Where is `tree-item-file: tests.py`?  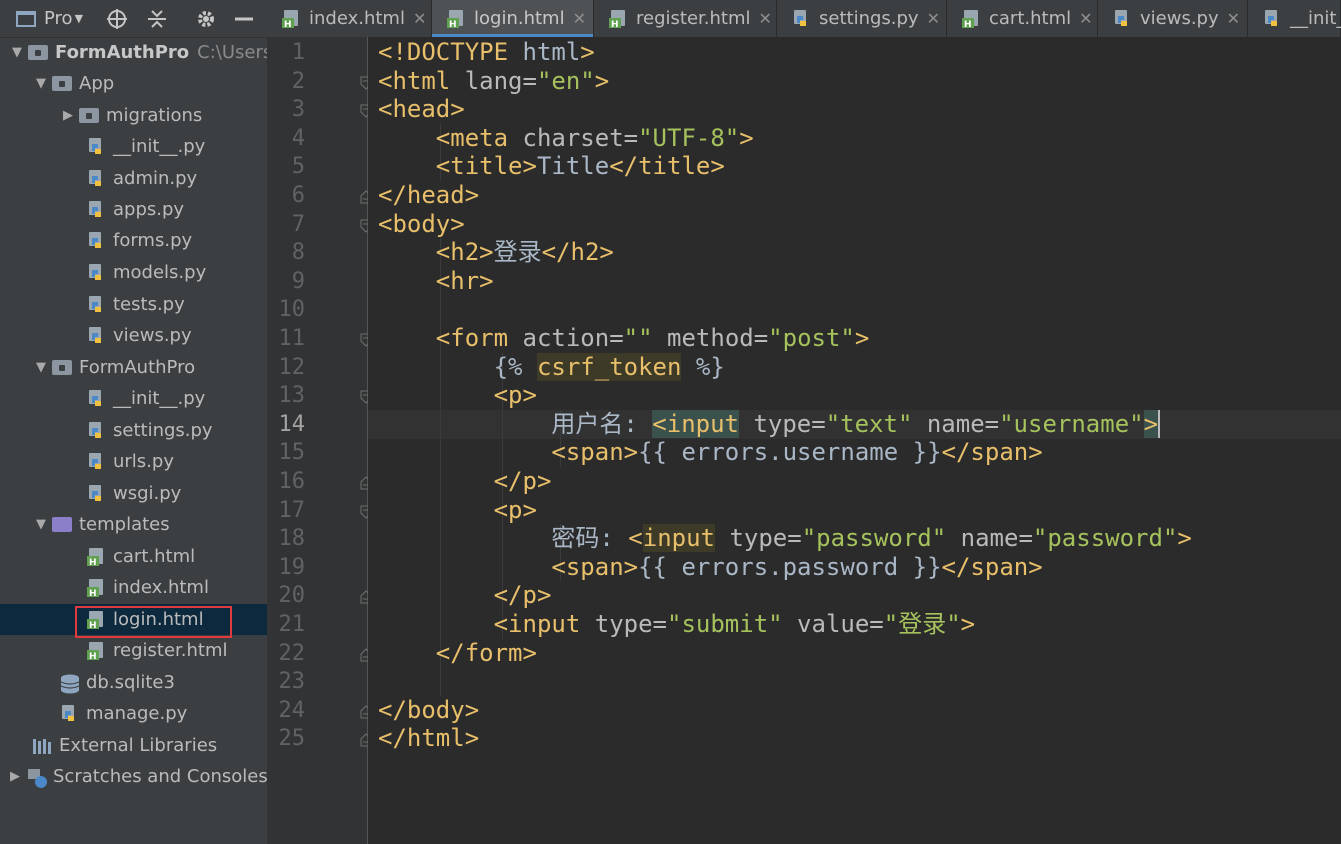 tree-item-file: tests.py is located at coordinates (133, 304).